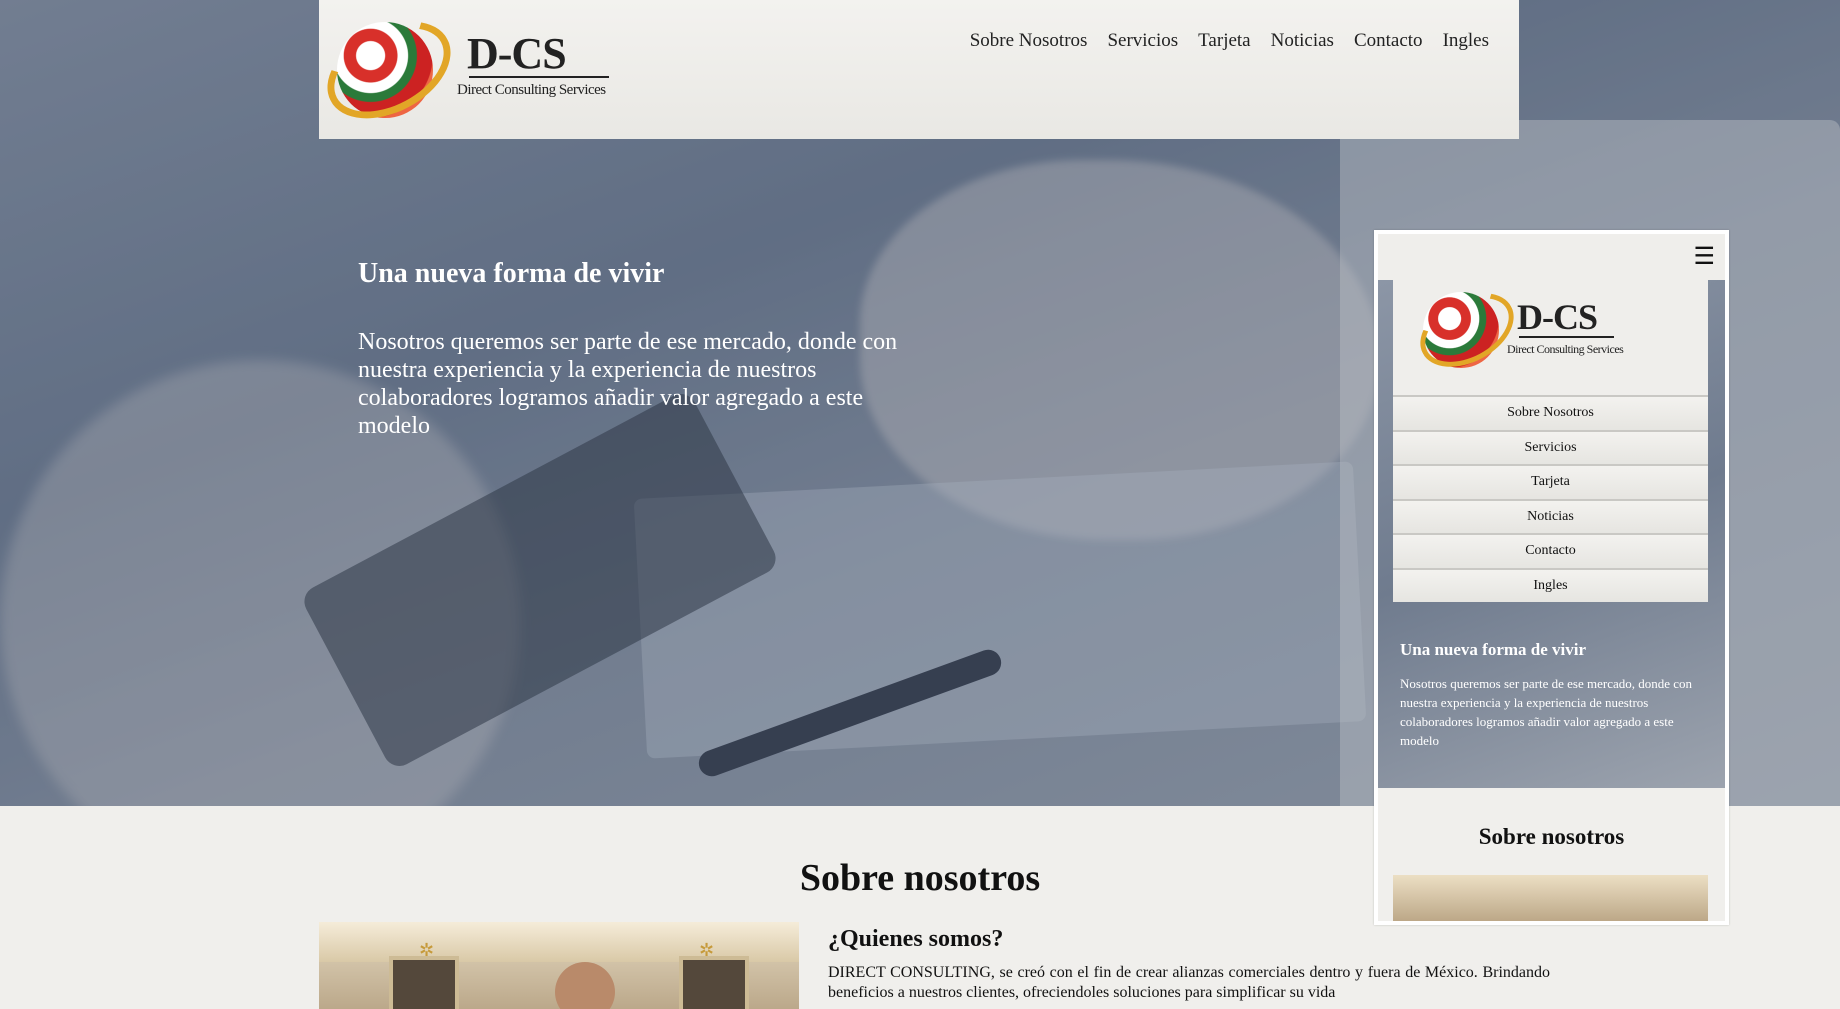  I want to click on mobile-section-title: Sobre nosotros, so click(1551, 836).